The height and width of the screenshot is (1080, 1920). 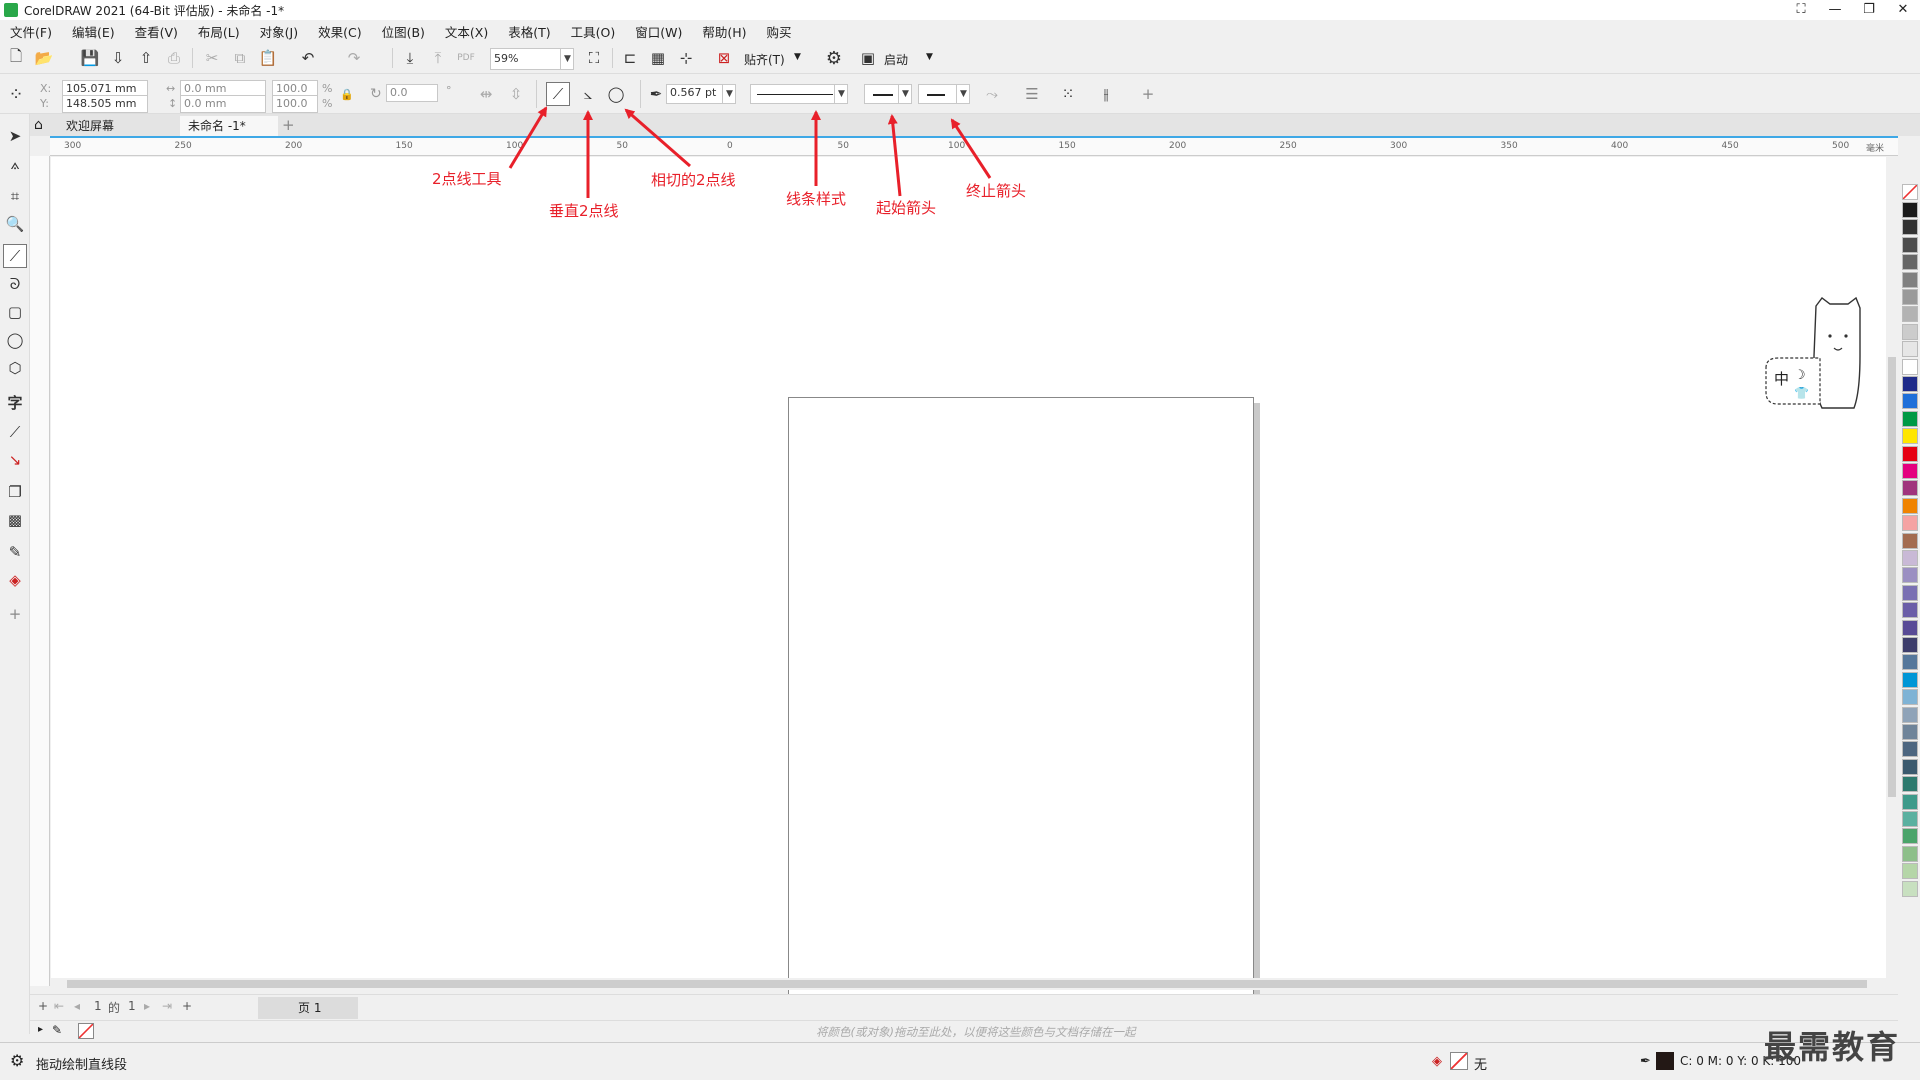 I want to click on add-page-before-icon: +, so click(x=43, y=1006).